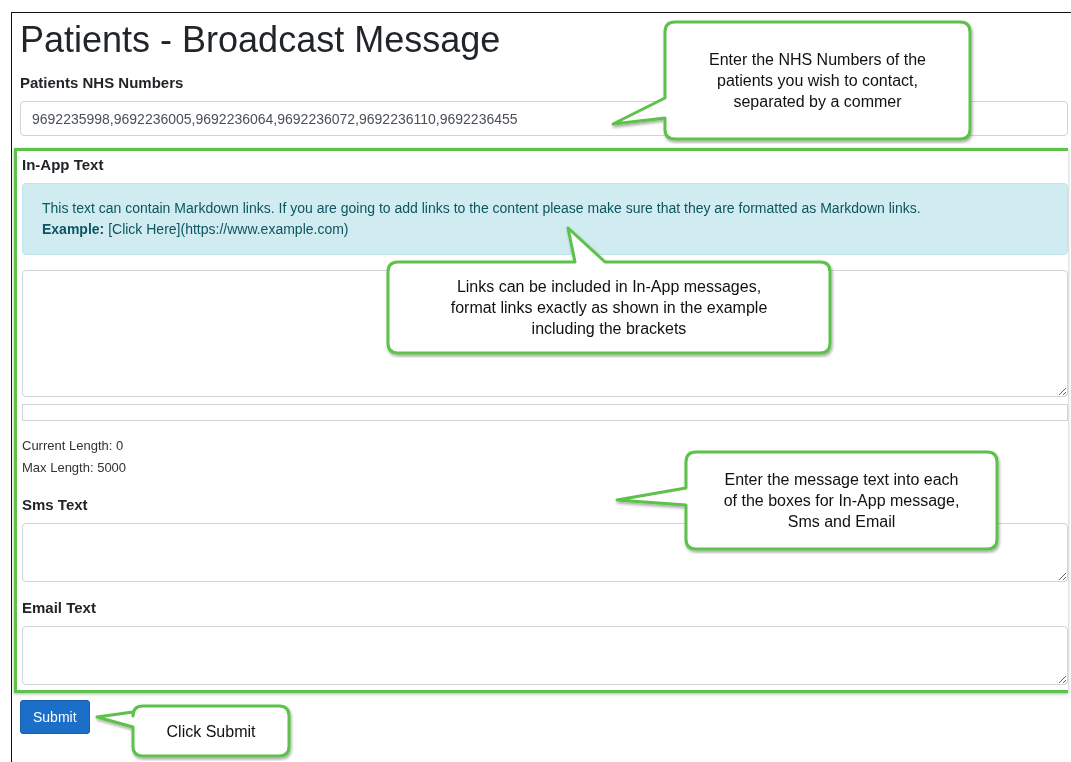 This screenshot has height=762, width=1071. I want to click on info-text: Example: [Click Here](https://www.example.com), so click(196, 229).